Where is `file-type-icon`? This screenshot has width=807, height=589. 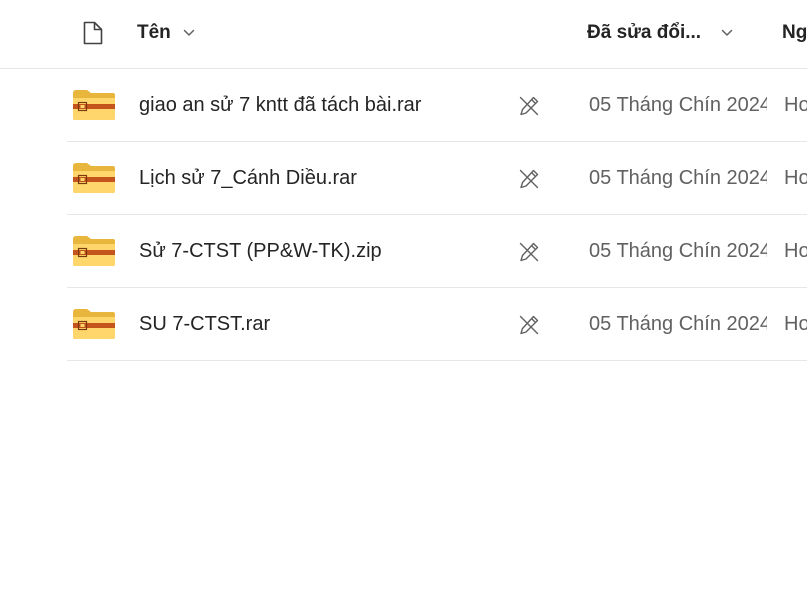
file-type-icon is located at coordinates (93, 33).